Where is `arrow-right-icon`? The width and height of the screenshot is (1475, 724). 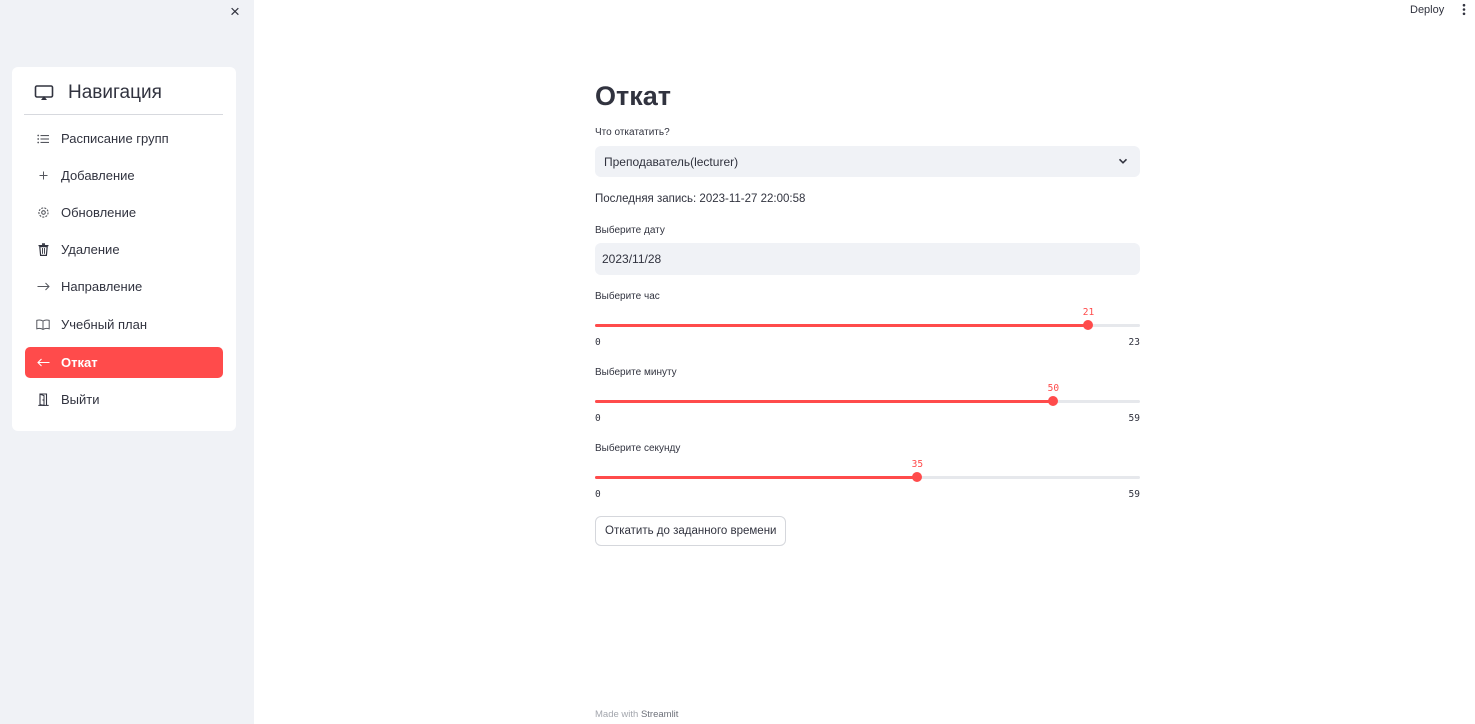
arrow-right-icon is located at coordinates (43, 287).